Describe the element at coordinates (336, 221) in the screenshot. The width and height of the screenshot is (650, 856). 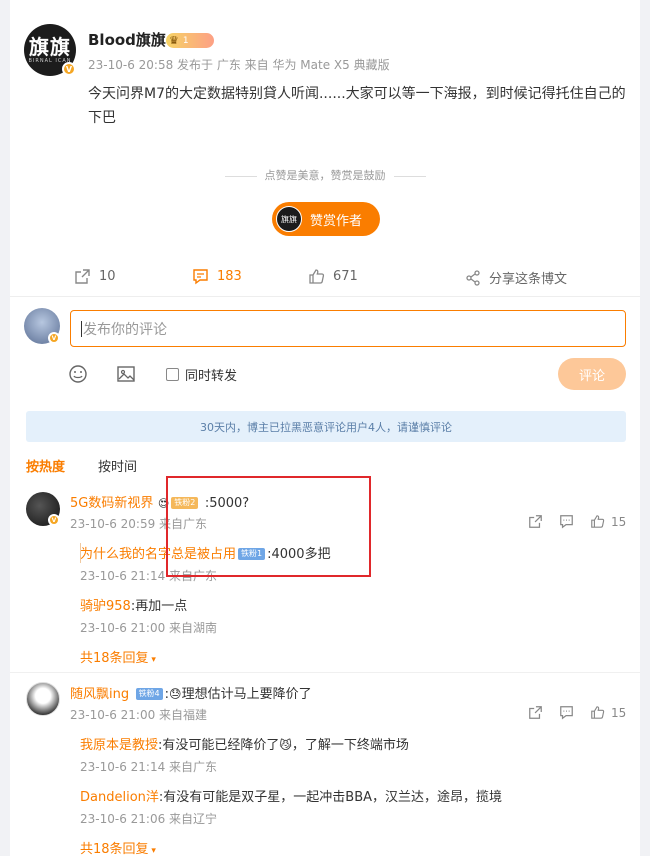
I see `reward-label: 赞赏作者` at that location.